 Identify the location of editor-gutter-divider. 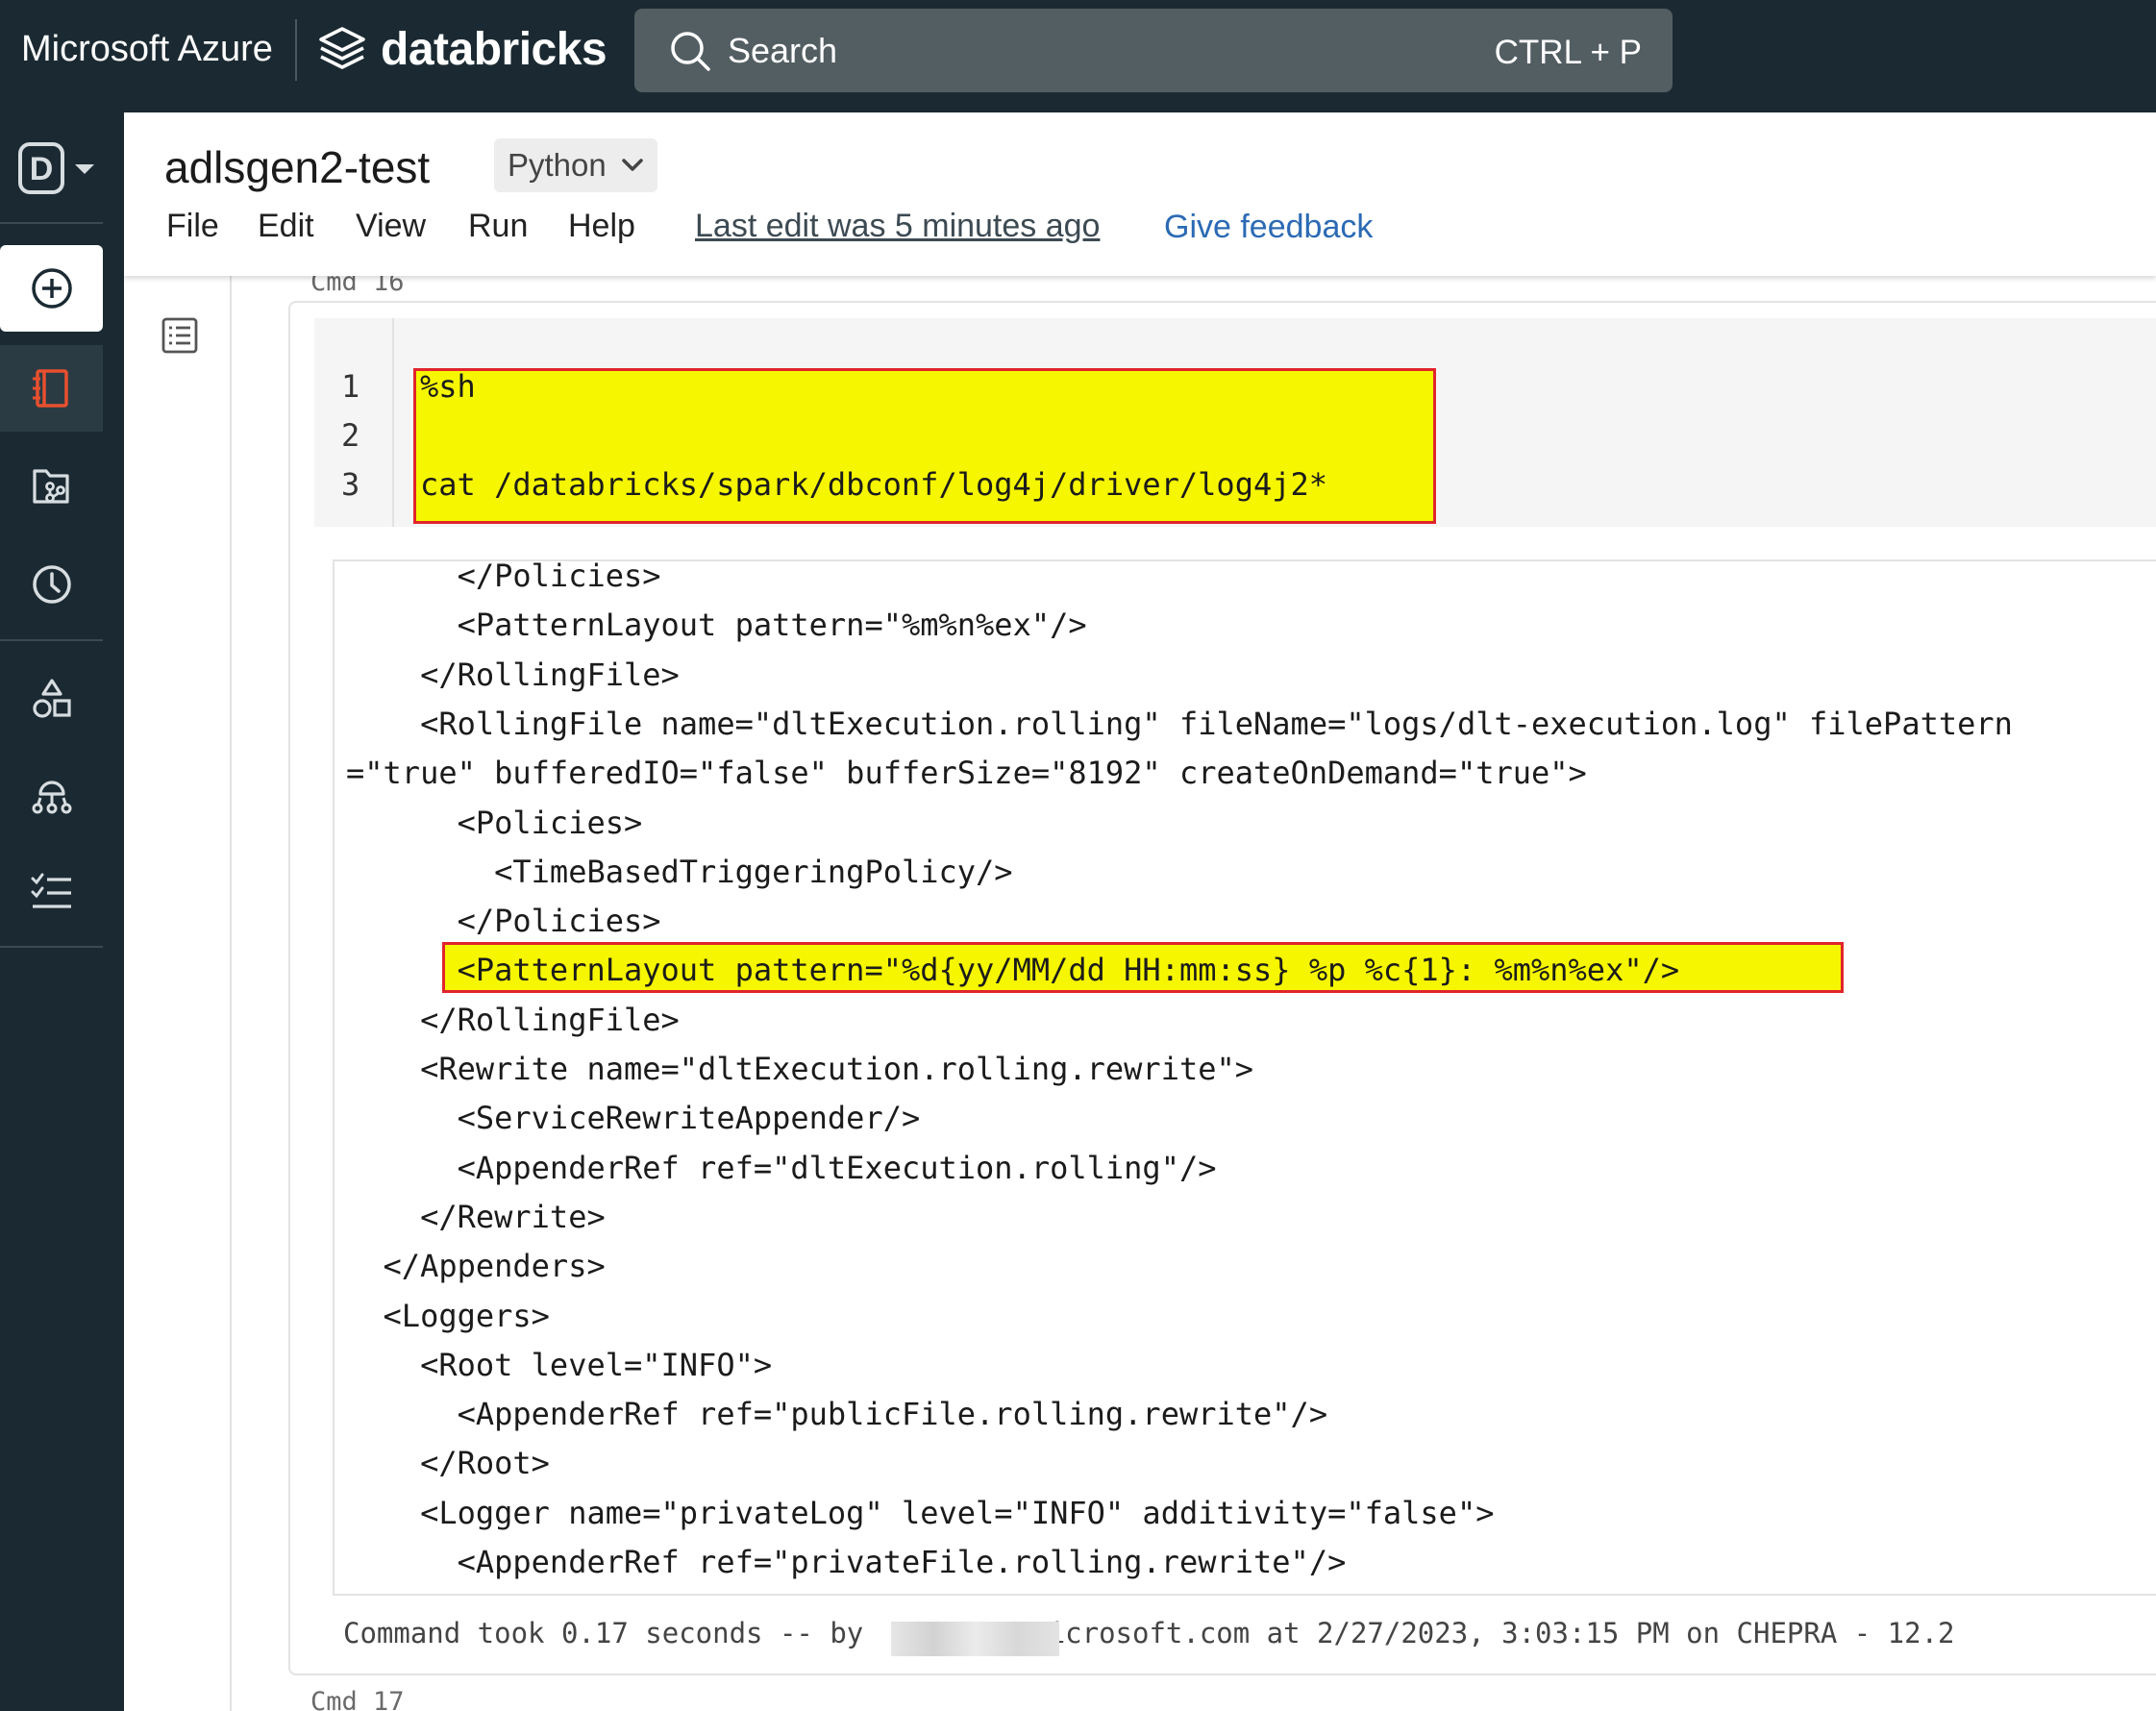
(393, 423).